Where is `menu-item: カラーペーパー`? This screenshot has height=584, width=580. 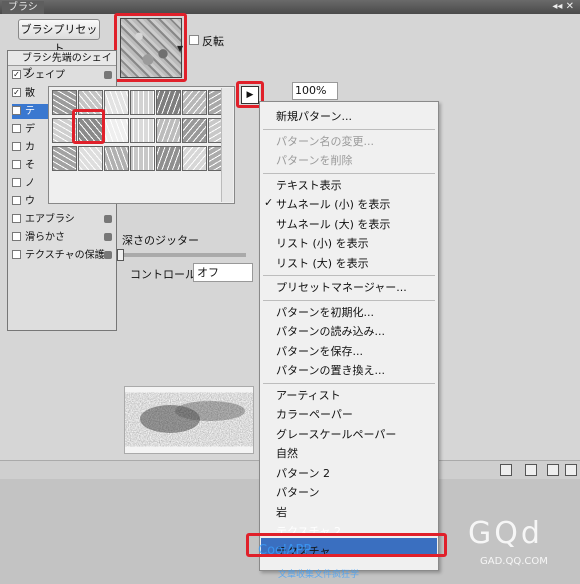 menu-item: カラーペーパー is located at coordinates (314, 414).